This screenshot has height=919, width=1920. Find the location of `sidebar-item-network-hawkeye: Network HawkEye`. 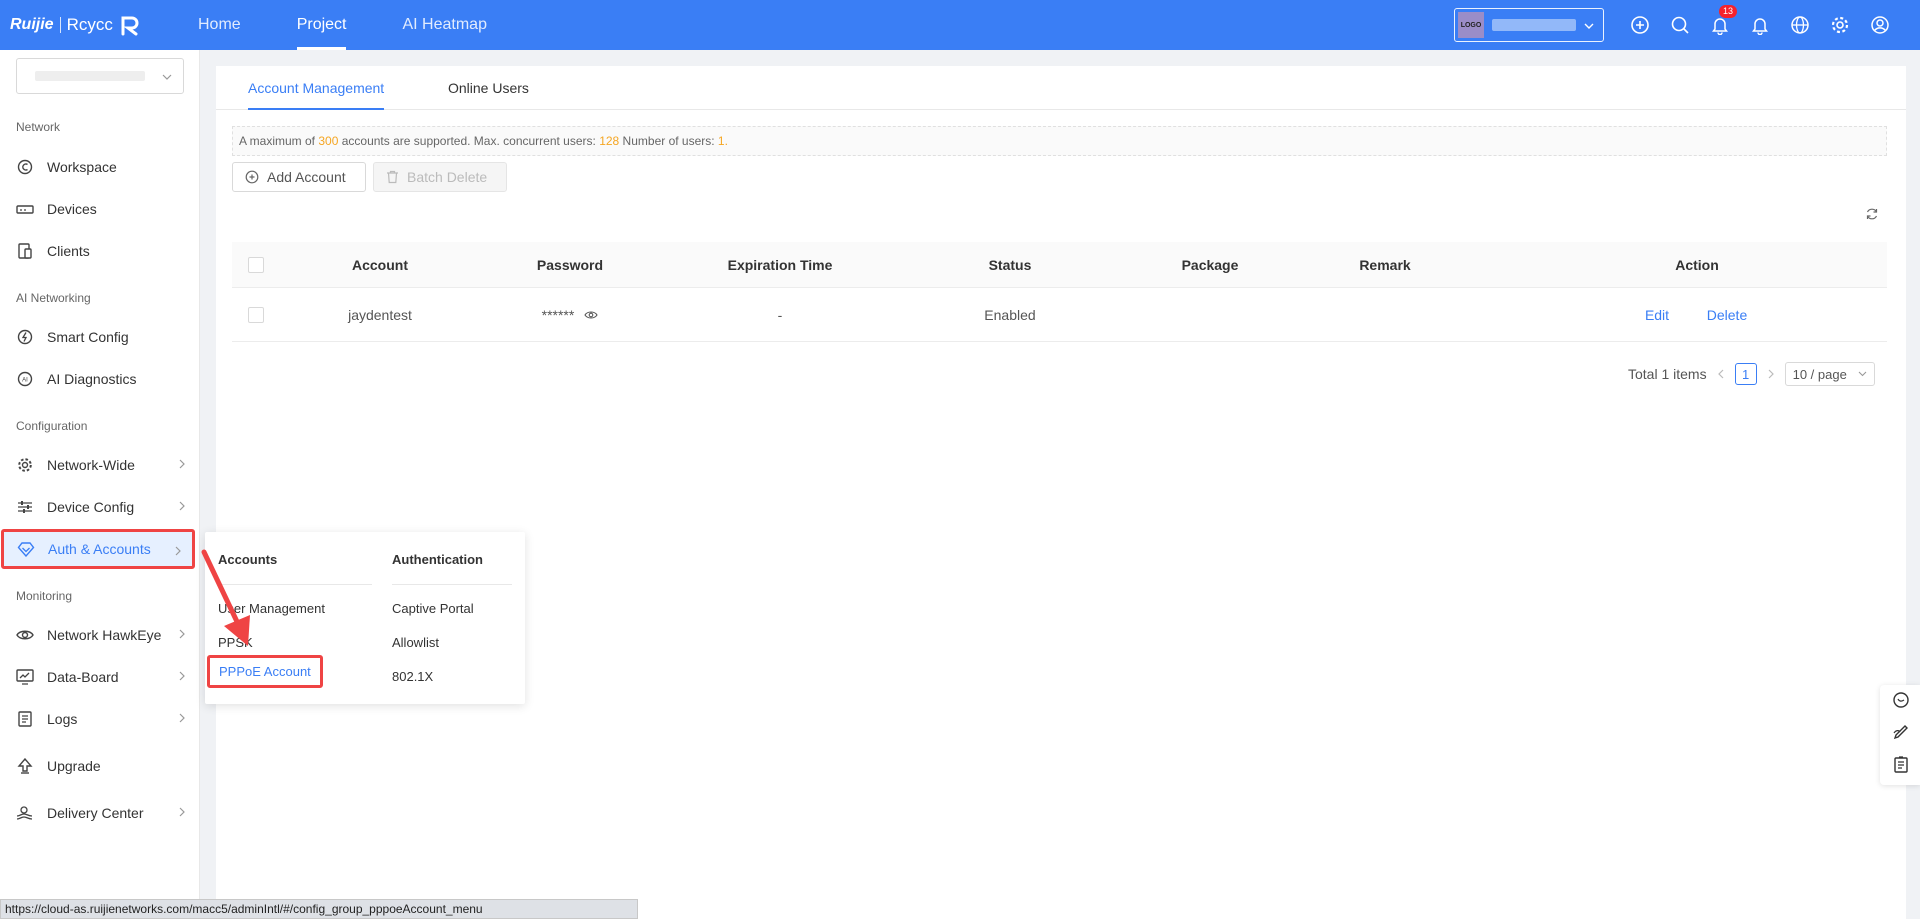

sidebar-item-network-hawkeye: Network HawkEye is located at coordinates (98, 635).